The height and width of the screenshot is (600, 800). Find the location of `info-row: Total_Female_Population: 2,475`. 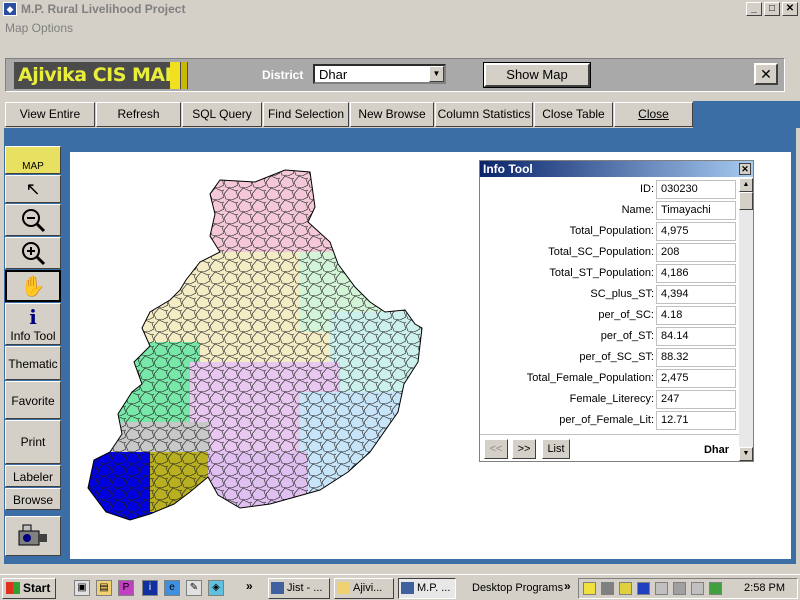

info-row: Total_Female_Population: 2,475 is located at coordinates (610, 379).